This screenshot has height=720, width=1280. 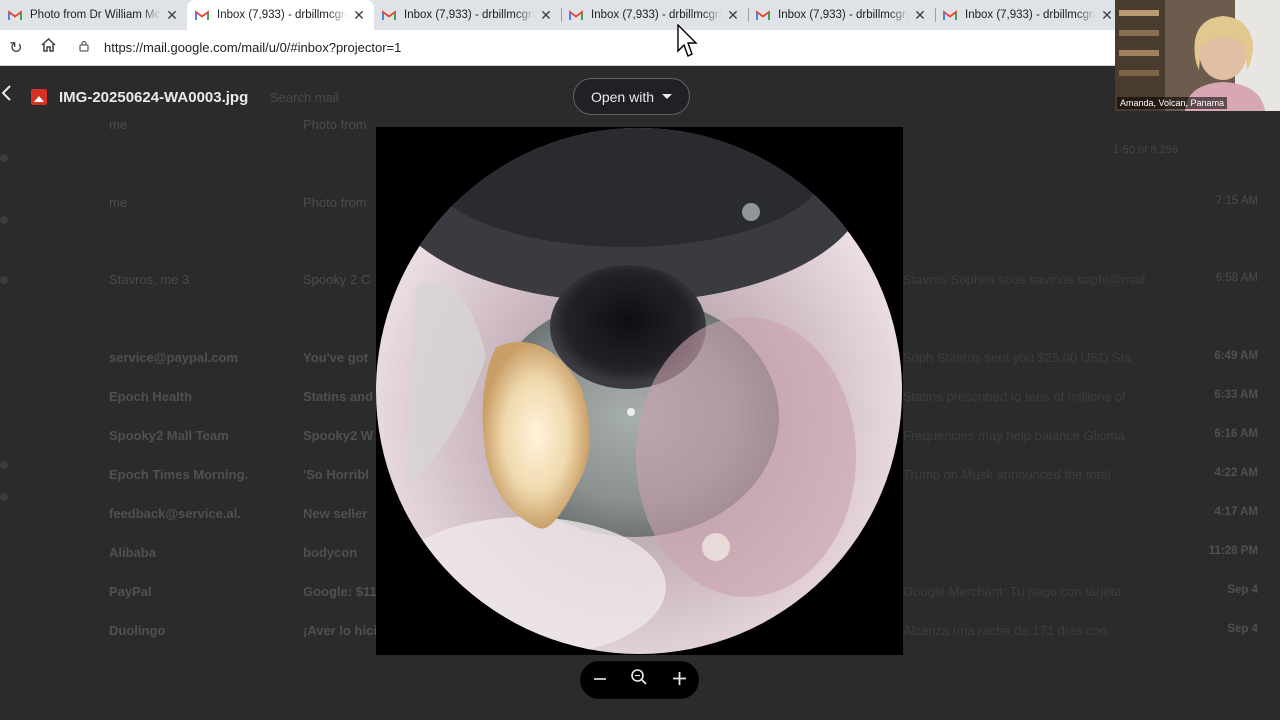 I want to click on email-time: 6:16 AM, so click(x=1236, y=434).